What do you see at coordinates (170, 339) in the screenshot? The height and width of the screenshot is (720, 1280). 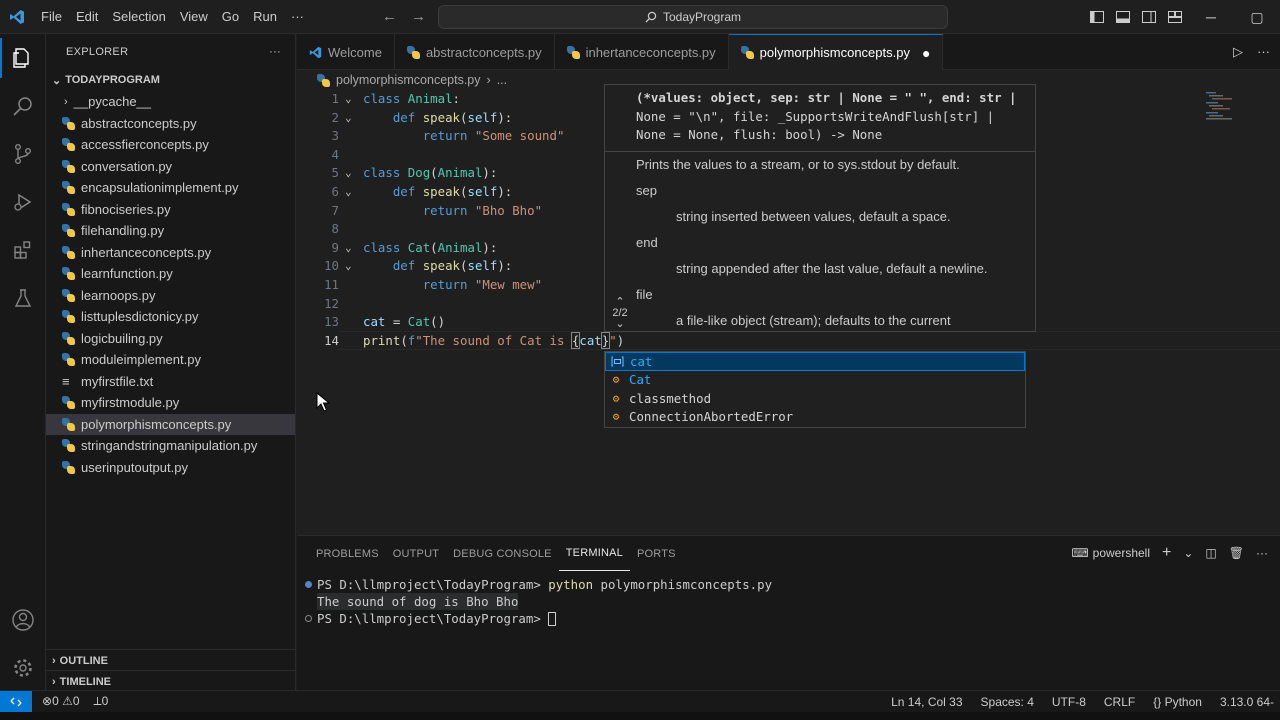 I see `file-item: logicbuiling.py` at bounding box center [170, 339].